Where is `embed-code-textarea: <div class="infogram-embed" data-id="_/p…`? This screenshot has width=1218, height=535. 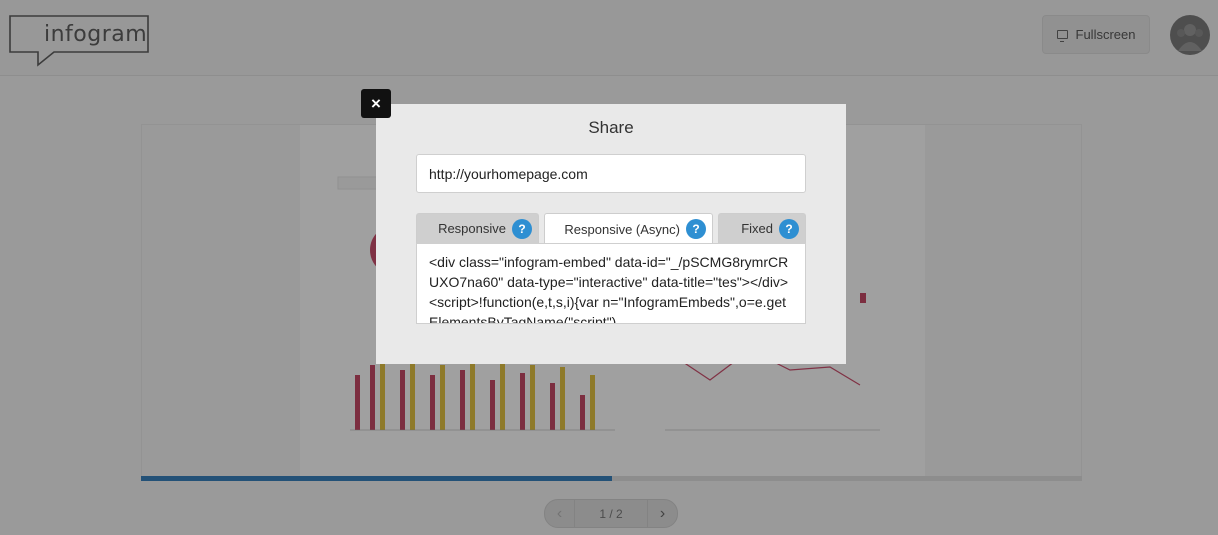 embed-code-textarea: <div class="infogram-embed" data-id="_/p… is located at coordinates (611, 283).